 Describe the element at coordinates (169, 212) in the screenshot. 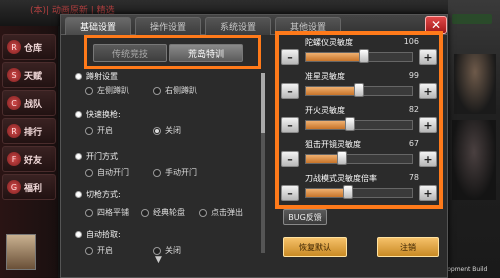

I see `option-label: 经典轮盘` at that location.